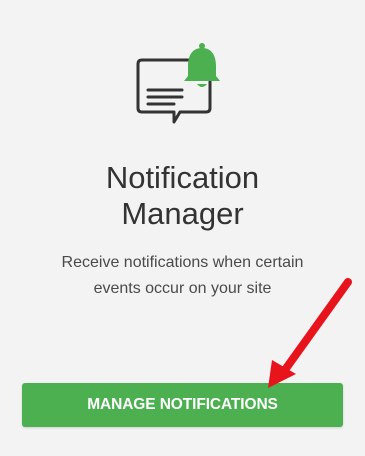 The width and height of the screenshot is (365, 456). Describe the element at coordinates (178, 83) in the screenshot. I see `message-bell-icon` at that location.